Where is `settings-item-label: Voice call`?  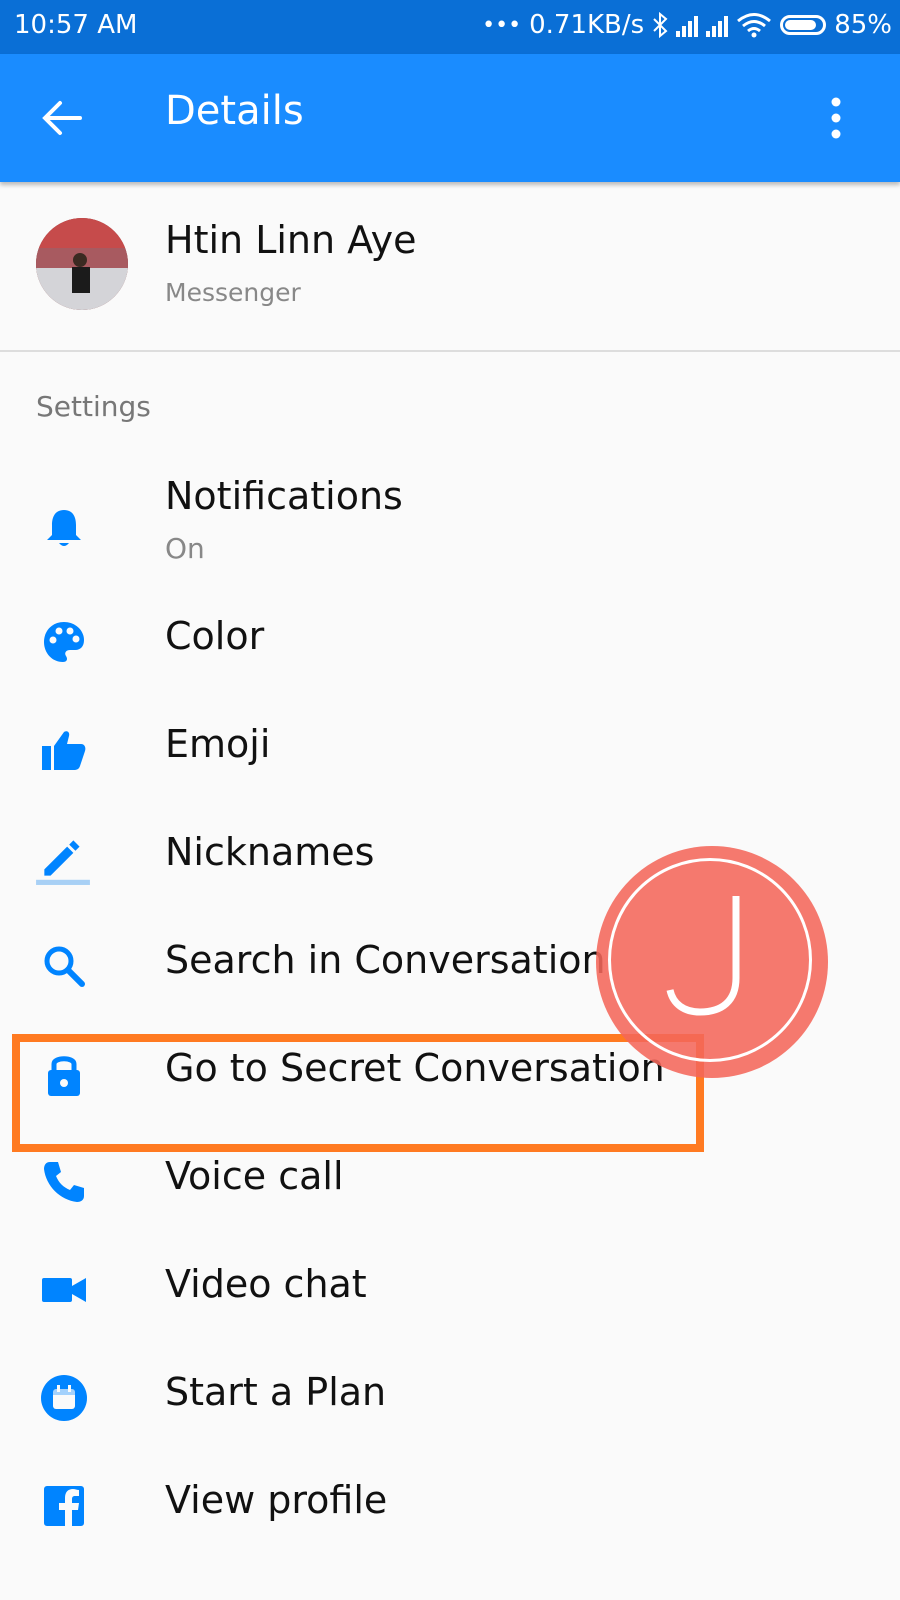
settings-item-label: Voice call is located at coordinates (254, 1176).